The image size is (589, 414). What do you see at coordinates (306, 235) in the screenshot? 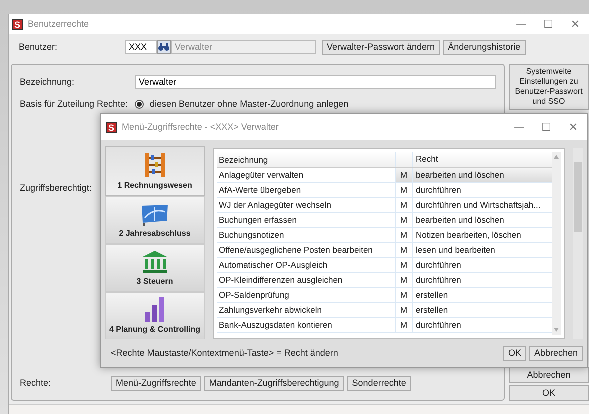
I see `table-cell: Buchungsnotizen` at bounding box center [306, 235].